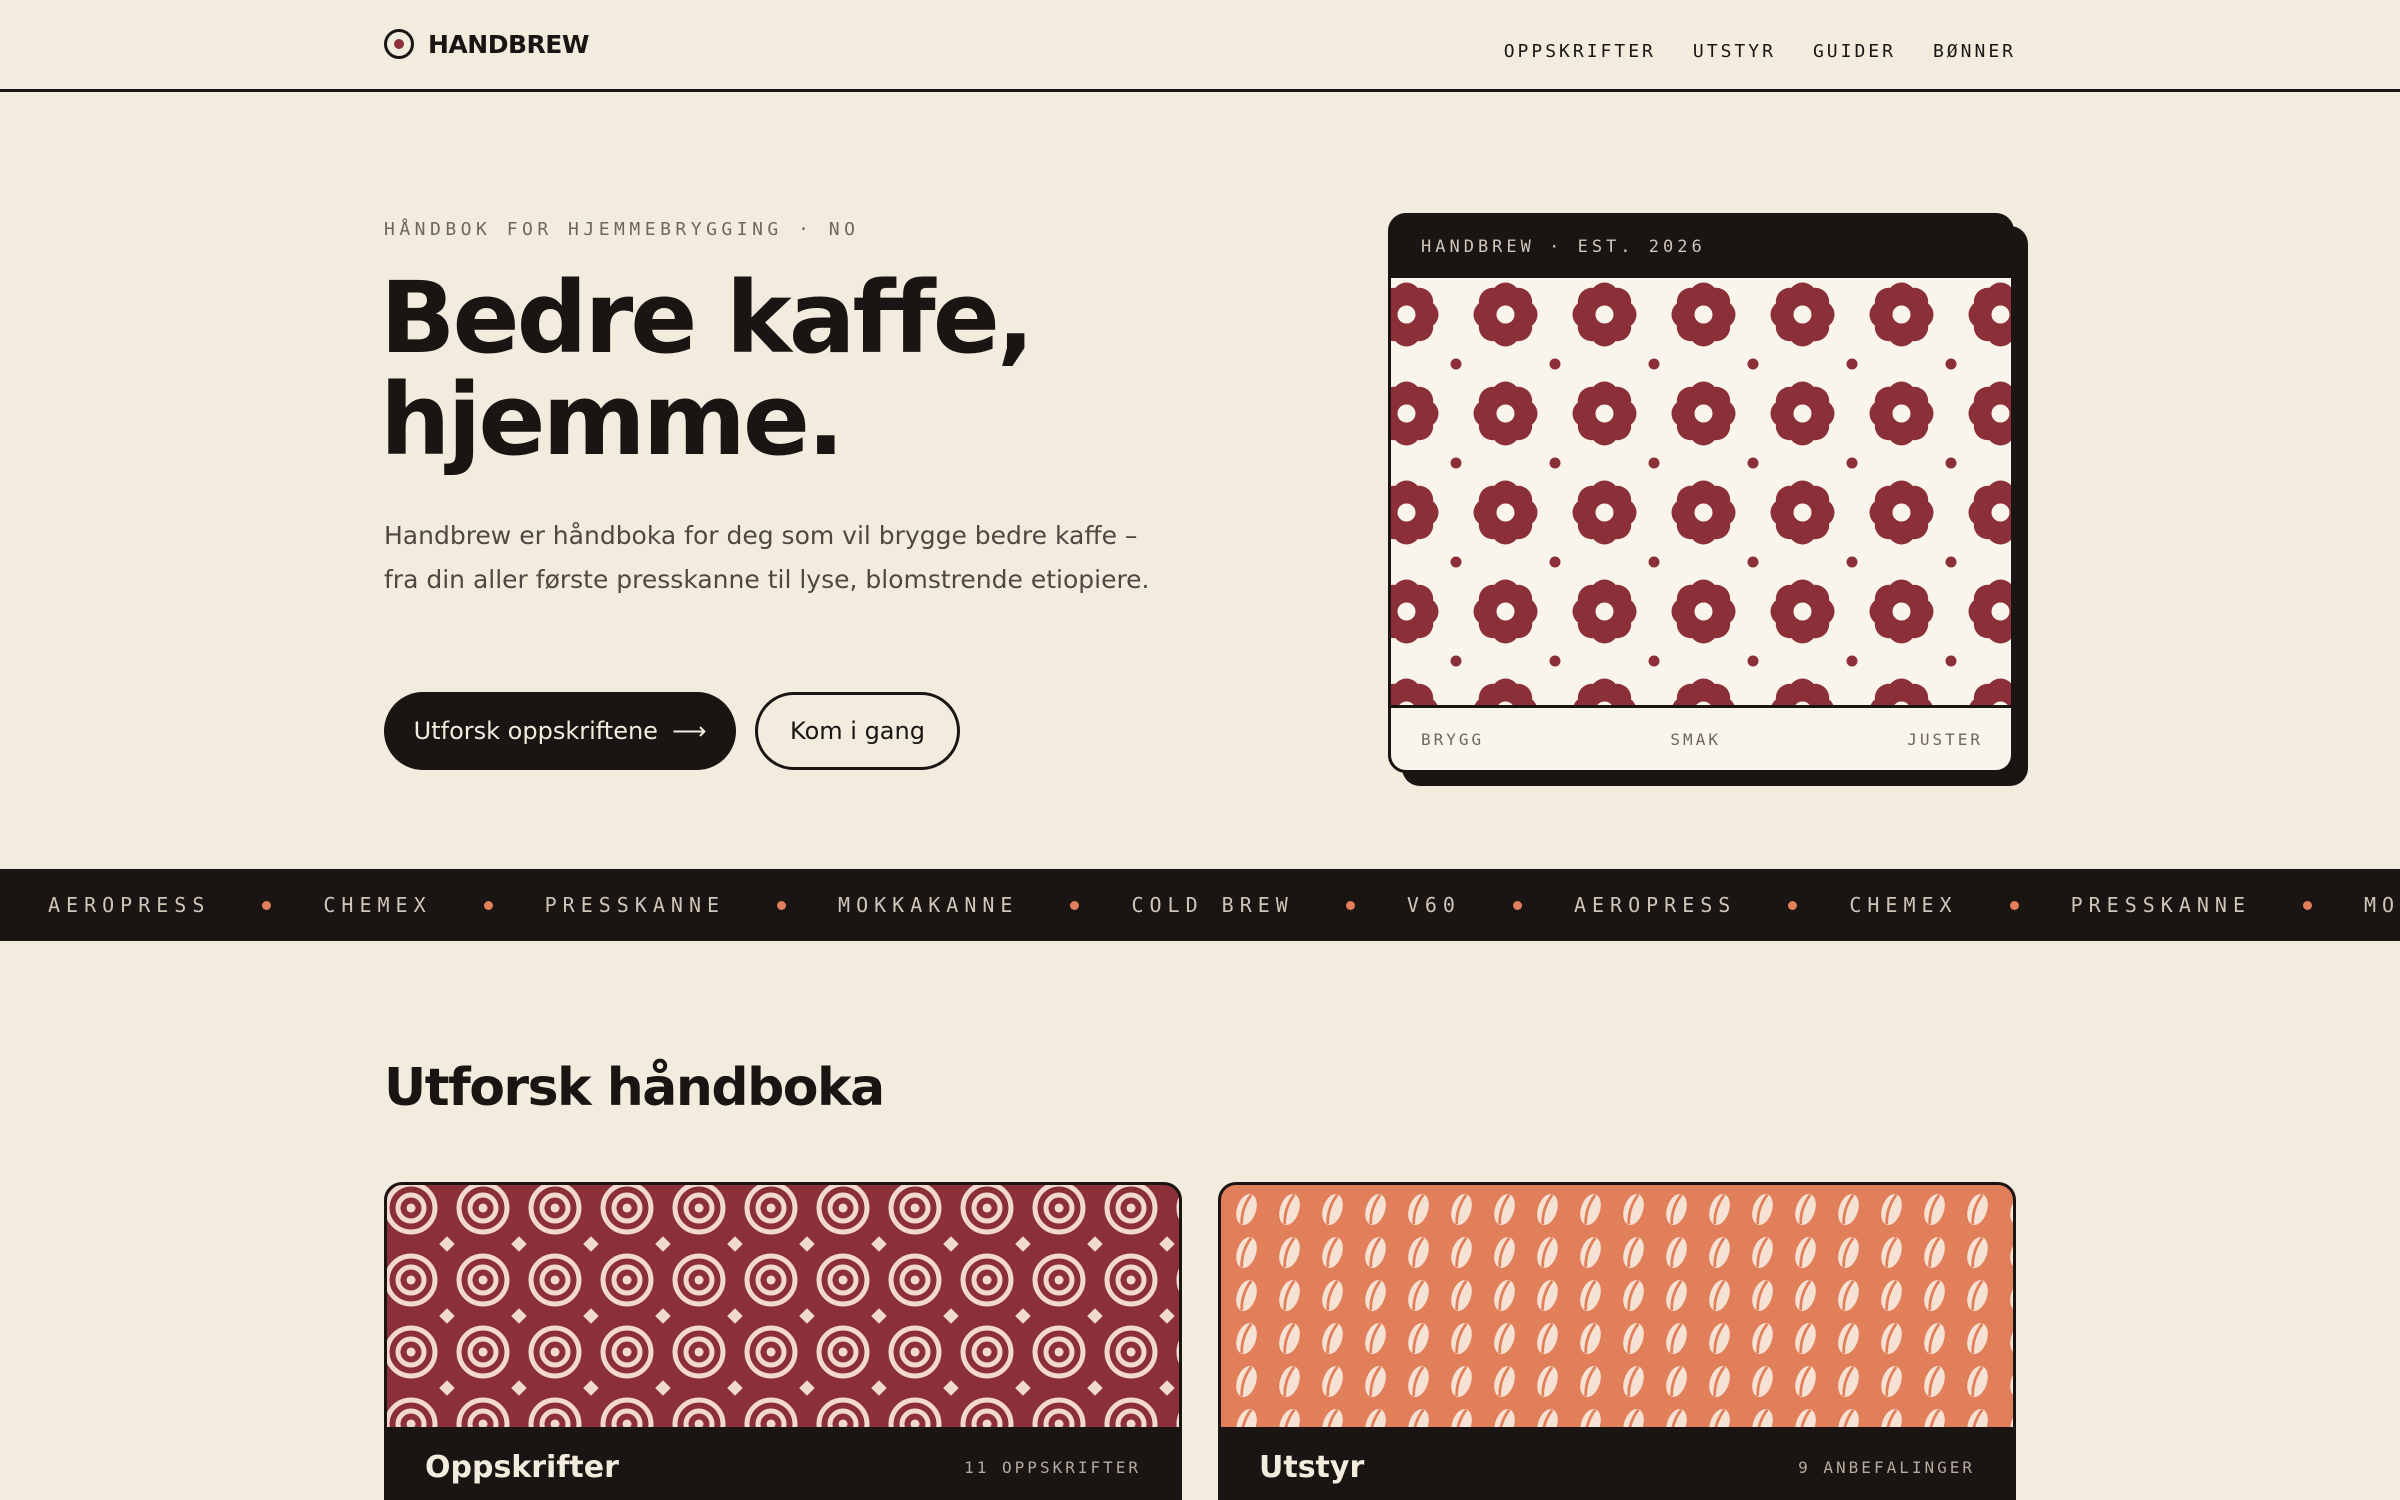 This screenshot has width=2400, height=1500. I want to click on hero-title: Bedre kaffe, hjemme., so click(760, 370).